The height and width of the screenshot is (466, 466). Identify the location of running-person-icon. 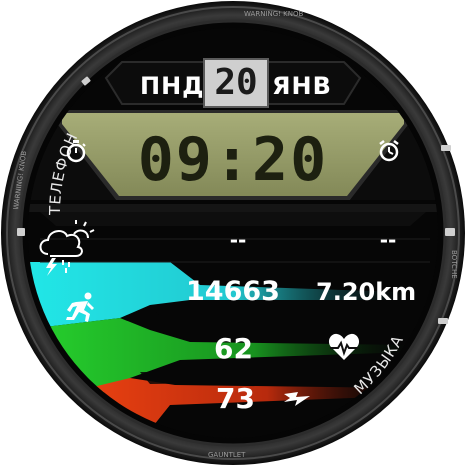
(81, 308).